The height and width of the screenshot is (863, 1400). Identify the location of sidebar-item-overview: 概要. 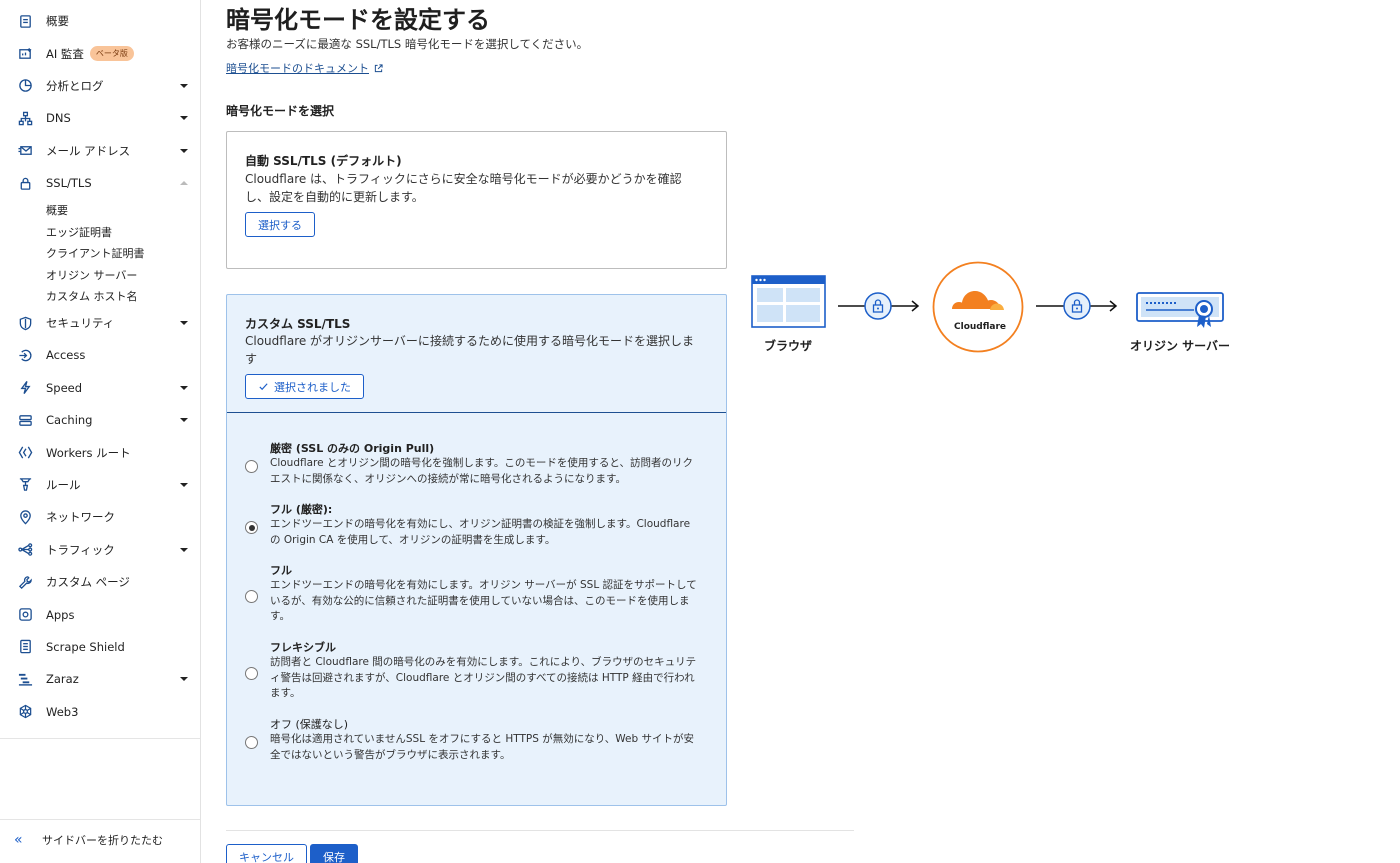
(100, 21).